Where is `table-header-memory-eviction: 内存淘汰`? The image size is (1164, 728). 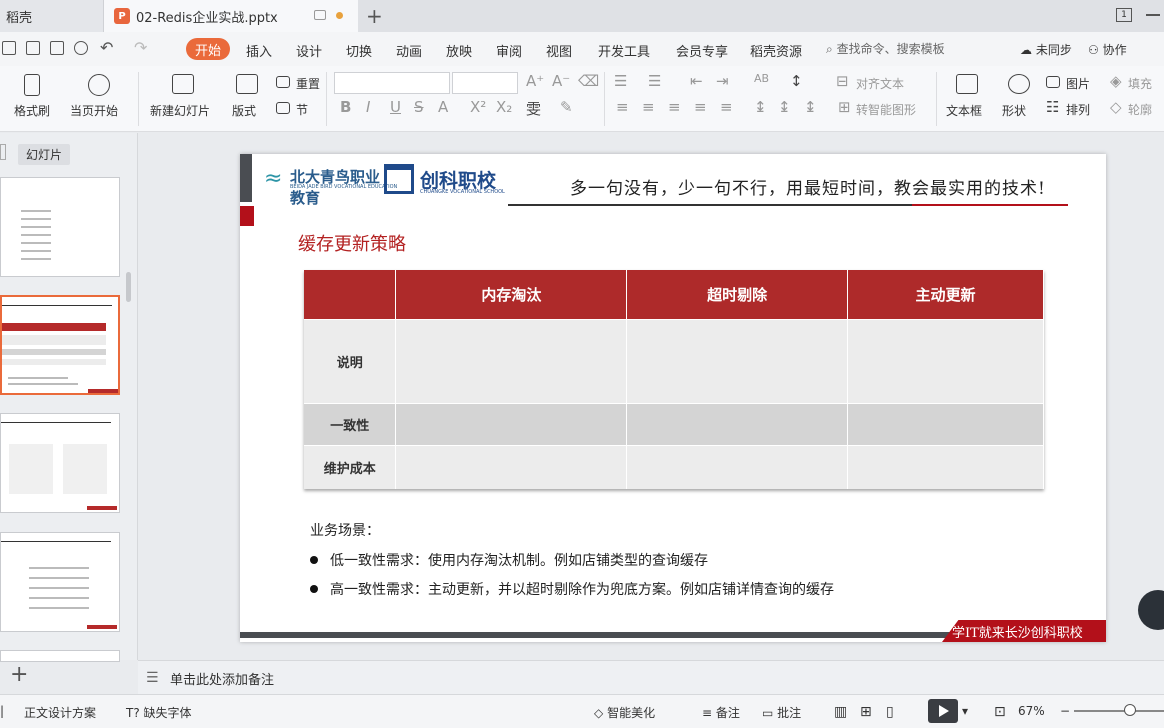
table-header-memory-eviction: 内存淘汰 is located at coordinates (511, 294).